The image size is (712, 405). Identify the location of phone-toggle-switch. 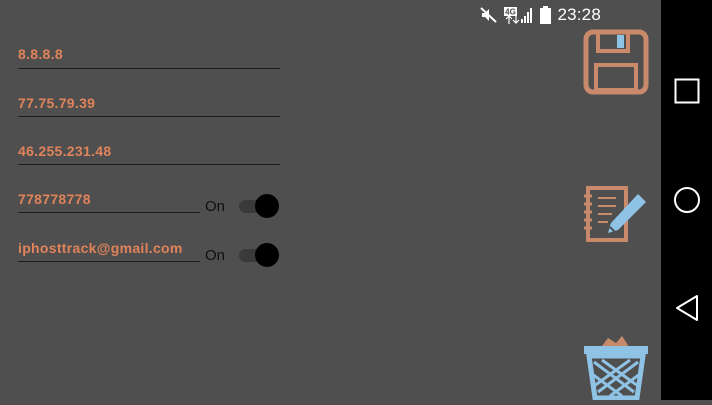
(258, 206).